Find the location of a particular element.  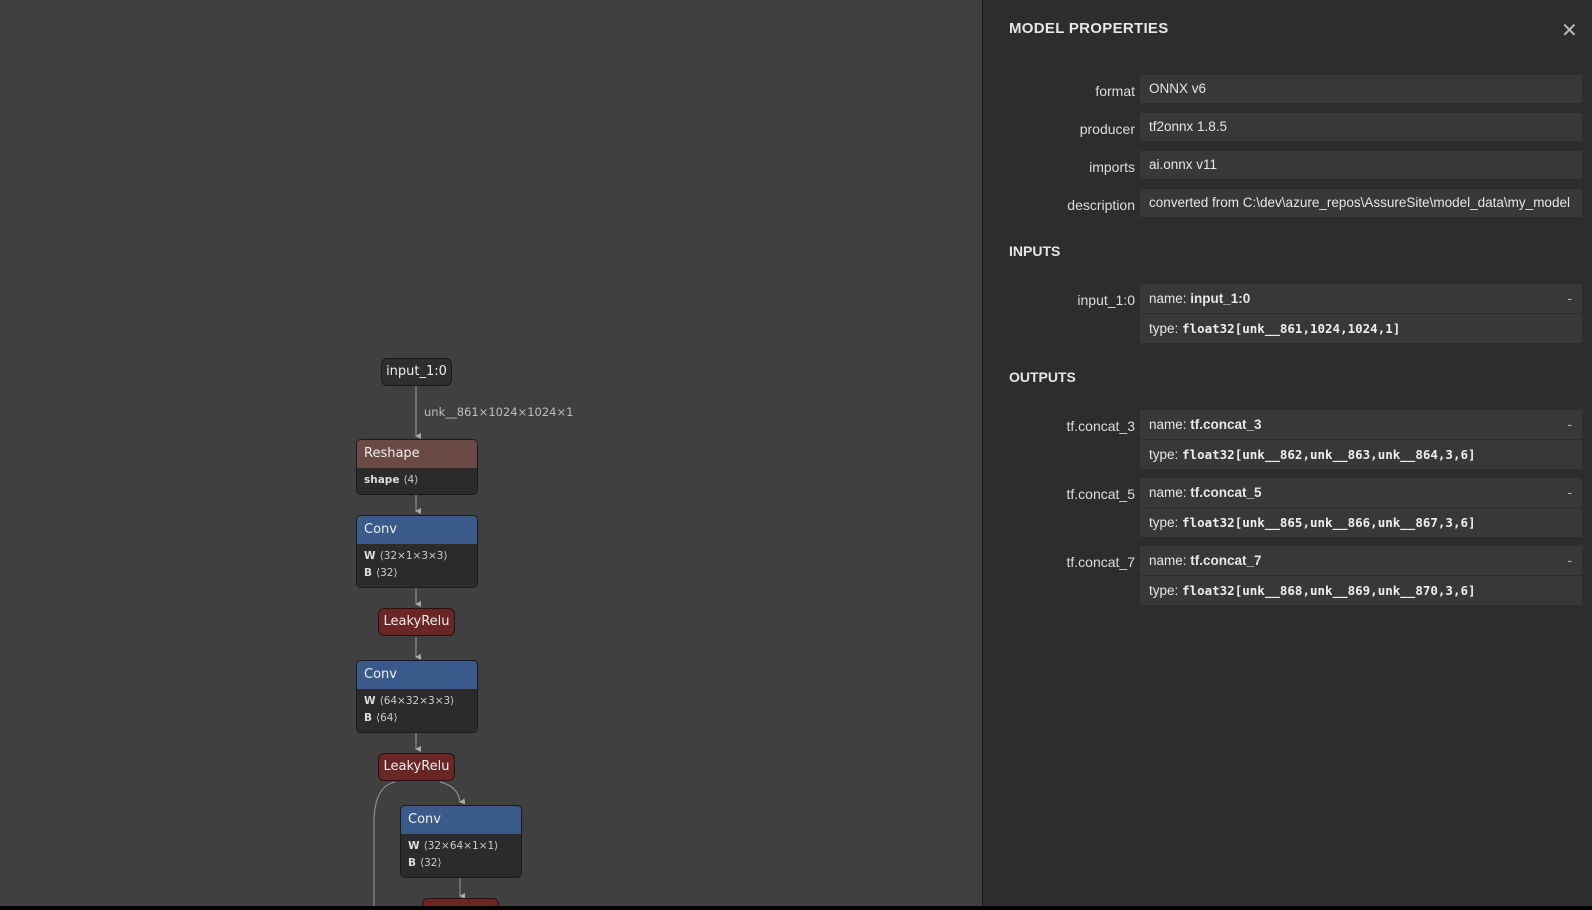

output-label: tf.concat_7 is located at coordinates (1101, 562).